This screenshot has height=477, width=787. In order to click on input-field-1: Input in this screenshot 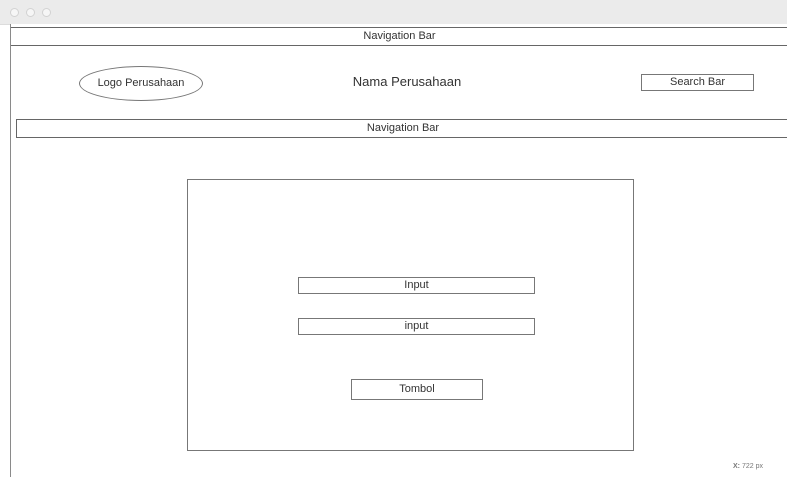, I will do `click(416, 285)`.